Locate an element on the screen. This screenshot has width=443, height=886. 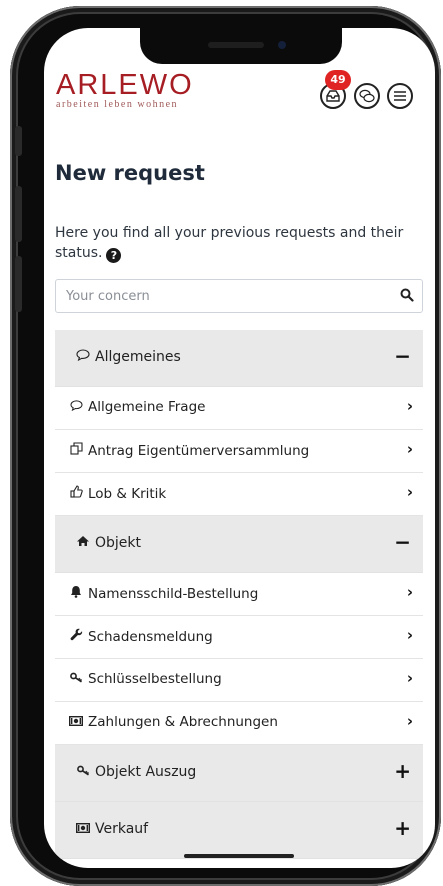
category-allgemeines: Allgemeines − is located at coordinates (239, 358).